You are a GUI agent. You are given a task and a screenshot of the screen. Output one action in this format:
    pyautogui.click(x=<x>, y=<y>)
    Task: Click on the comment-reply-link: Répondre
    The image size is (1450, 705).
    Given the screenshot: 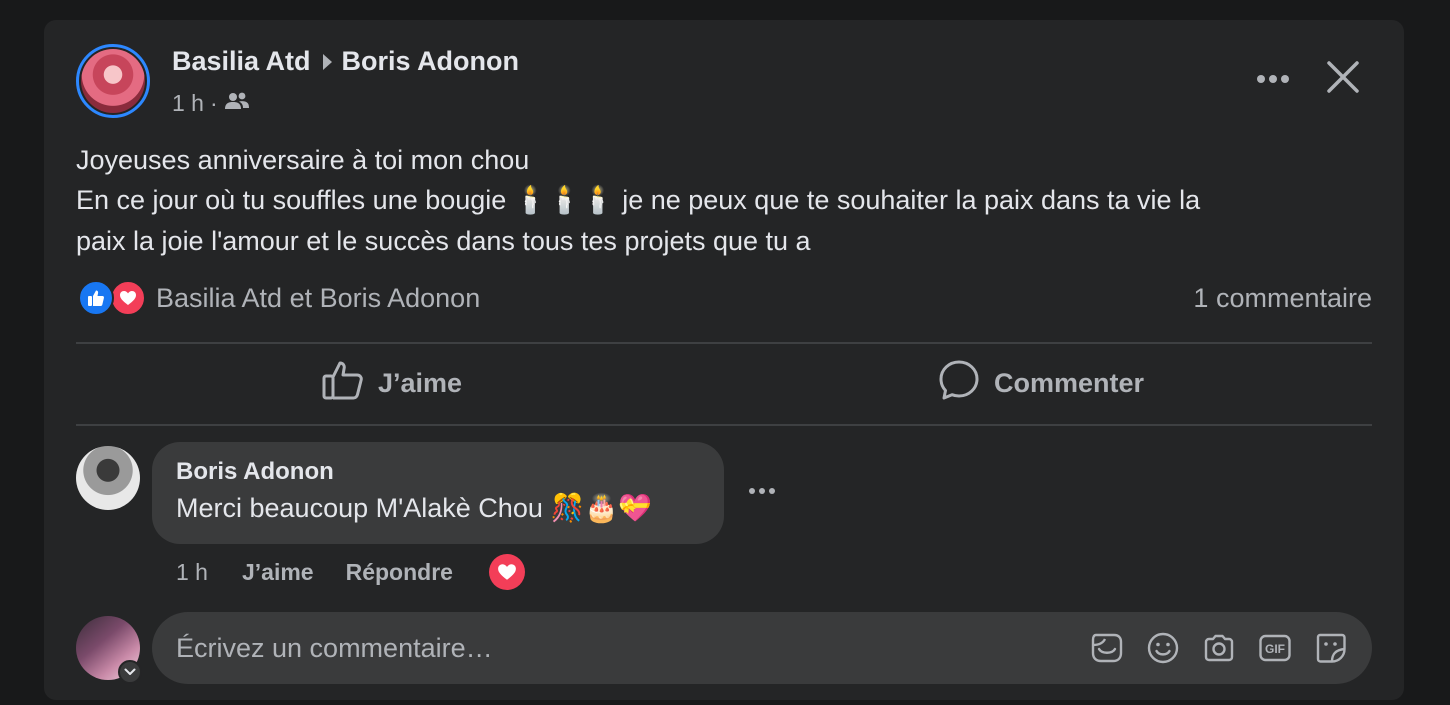 What is the action you would take?
    pyautogui.click(x=399, y=572)
    